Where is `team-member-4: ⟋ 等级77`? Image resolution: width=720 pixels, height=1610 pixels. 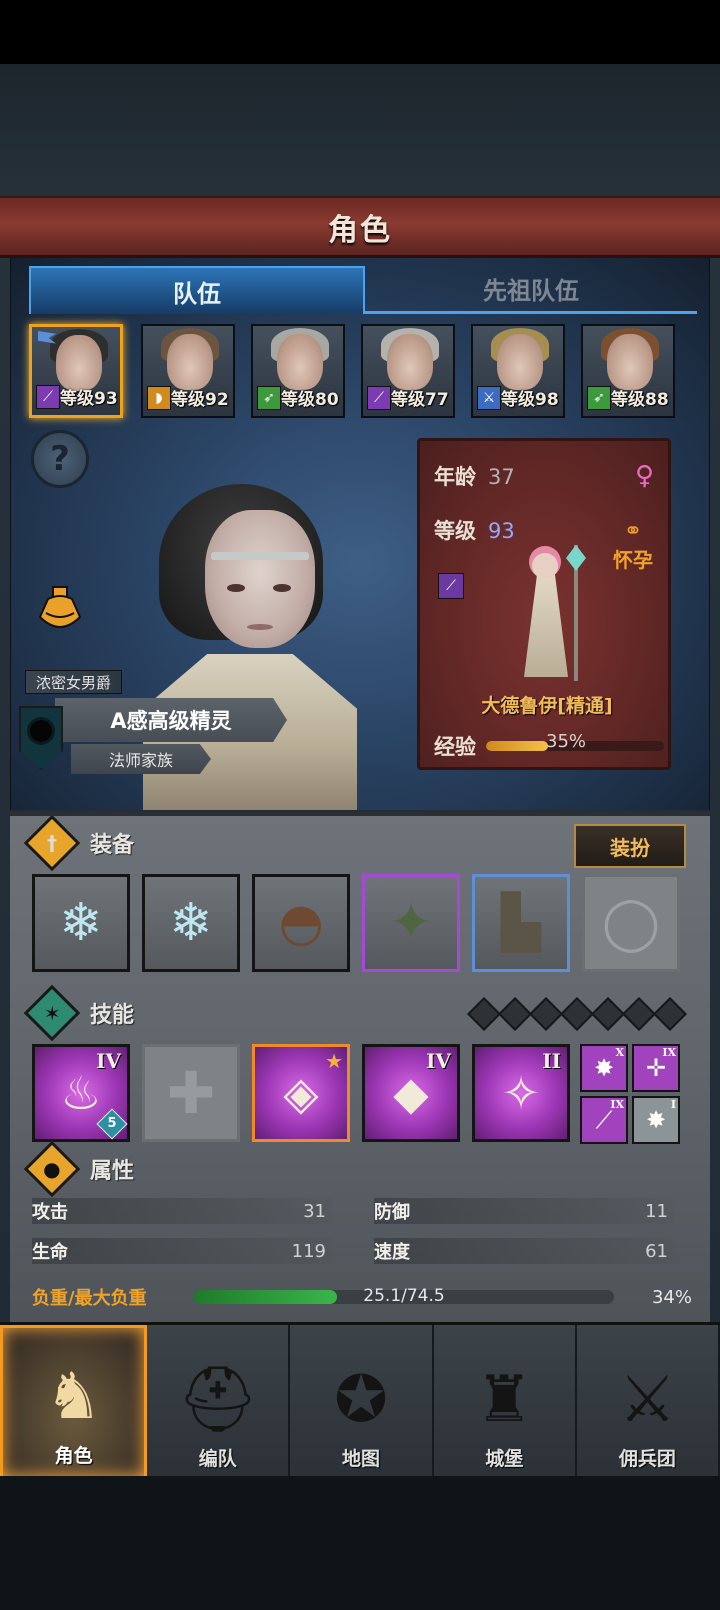 team-member-4: ⟋ 等级77 is located at coordinates (408, 371).